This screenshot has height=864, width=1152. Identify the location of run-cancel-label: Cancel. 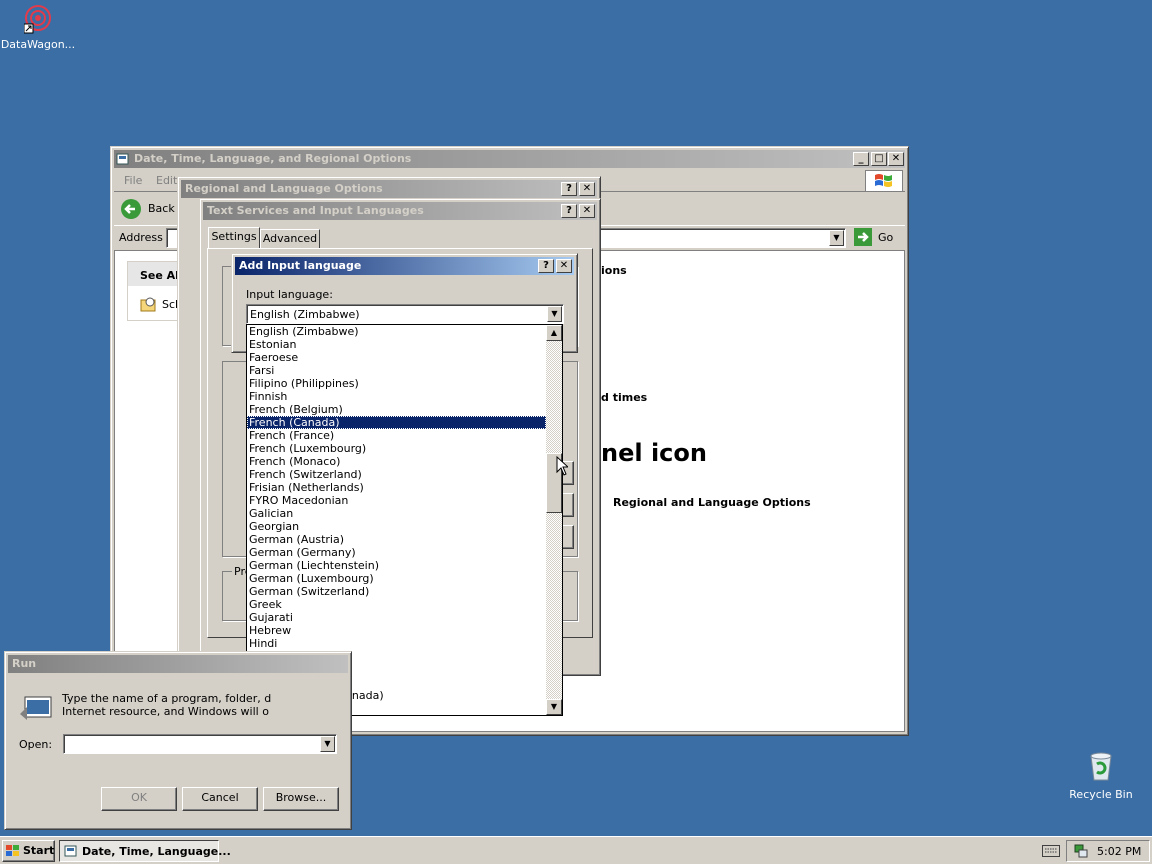
(220, 797).